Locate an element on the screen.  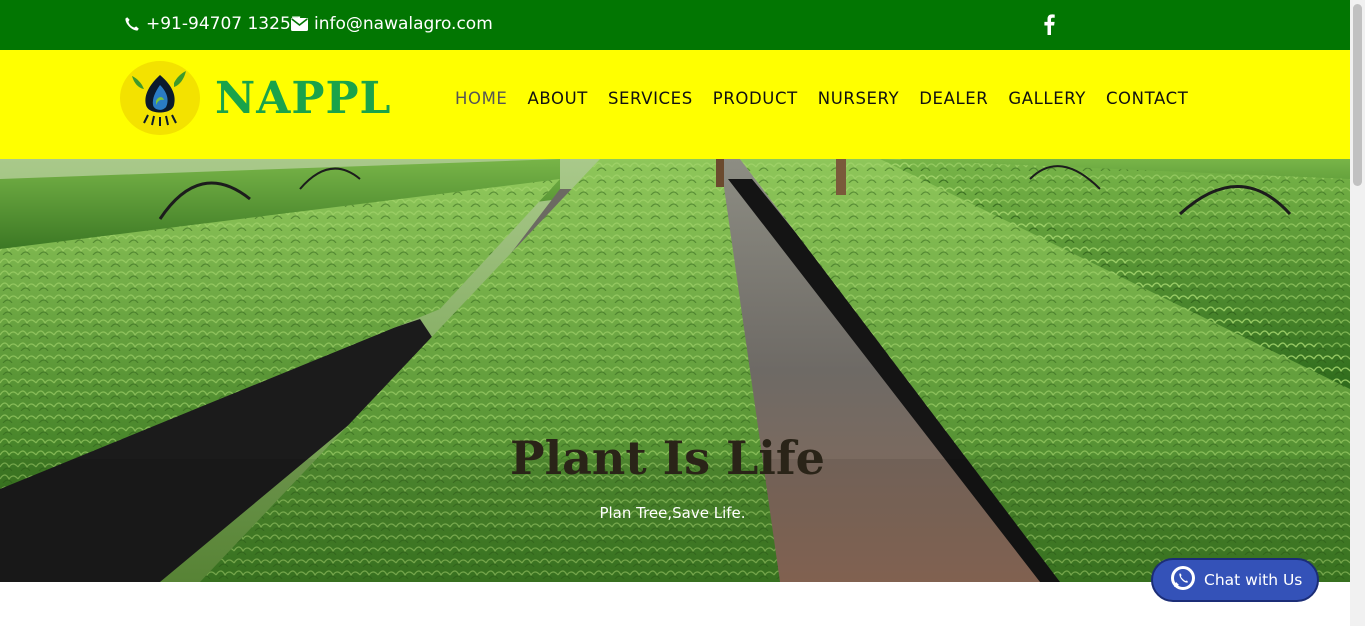
nav-home: HOME is located at coordinates (481, 98).